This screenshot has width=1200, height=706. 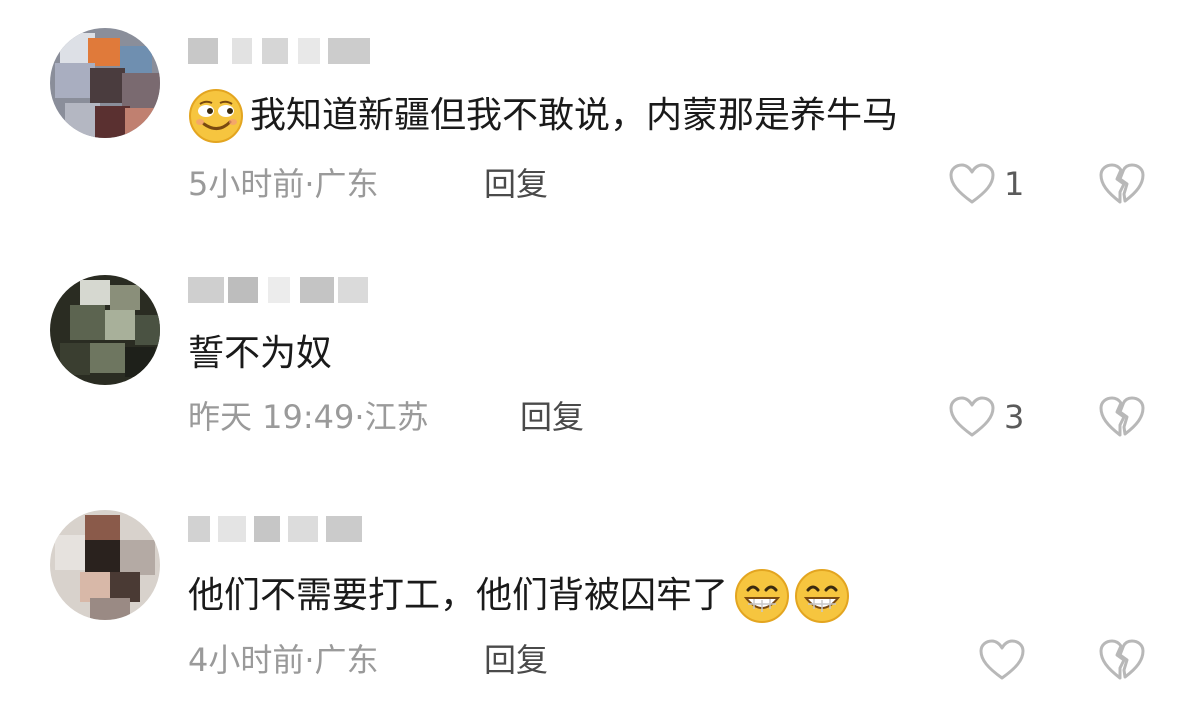 I want to click on comment-meta: 昨天 19:49·江苏, so click(x=308, y=417).